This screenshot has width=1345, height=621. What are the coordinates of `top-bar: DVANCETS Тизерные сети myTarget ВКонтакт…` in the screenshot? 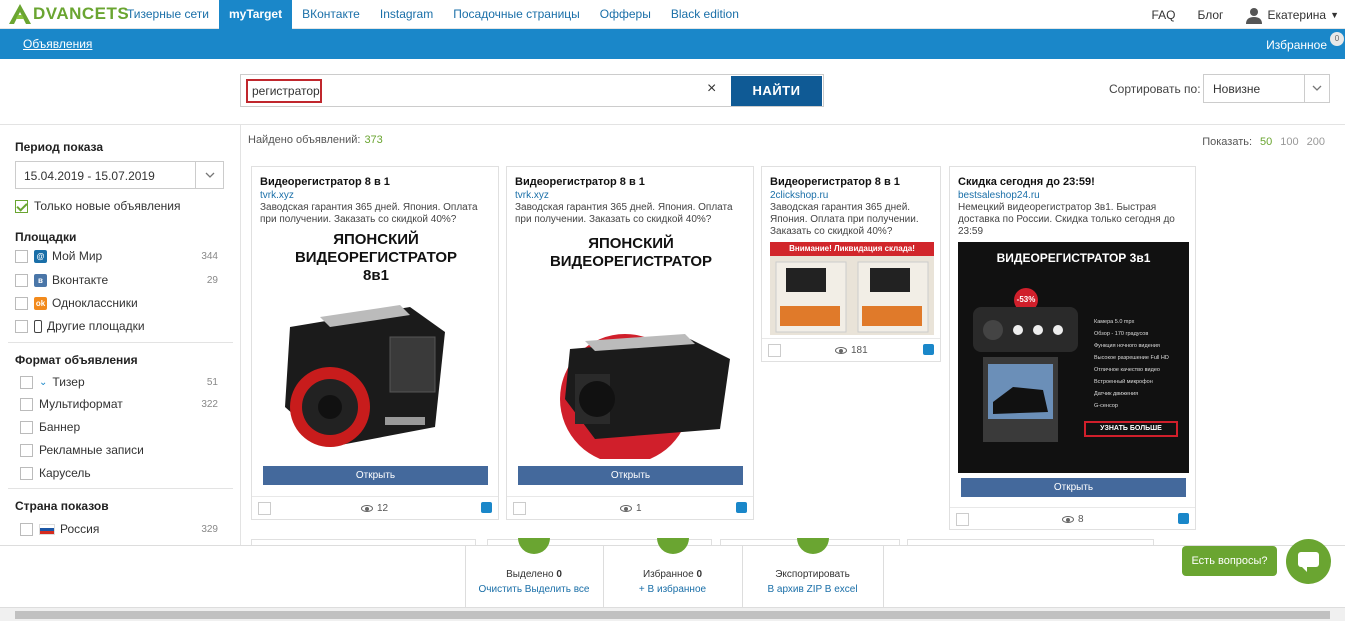 It's located at (672, 14).